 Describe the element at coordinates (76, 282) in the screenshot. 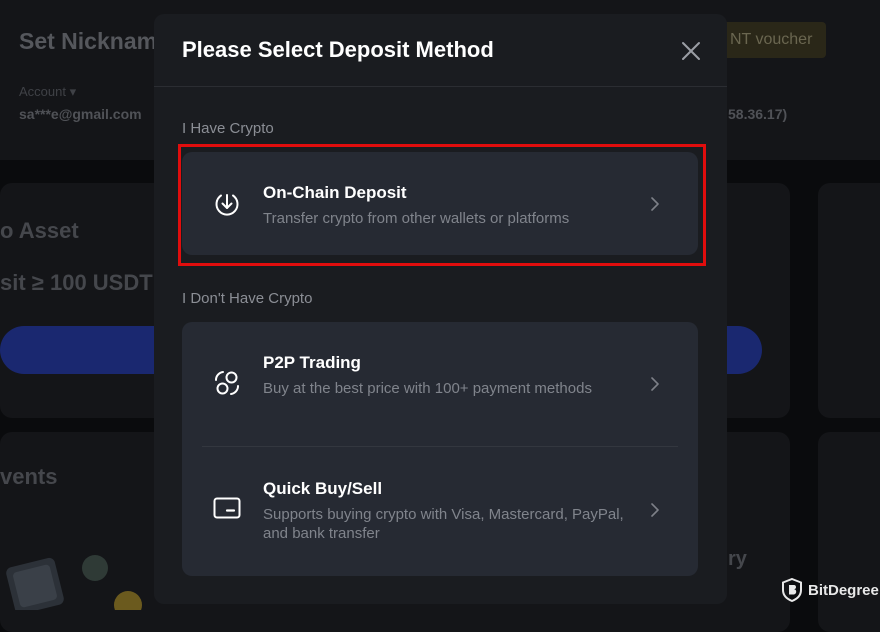

I see `background-deposit-heading: sit ≥ 100 USDT` at that location.